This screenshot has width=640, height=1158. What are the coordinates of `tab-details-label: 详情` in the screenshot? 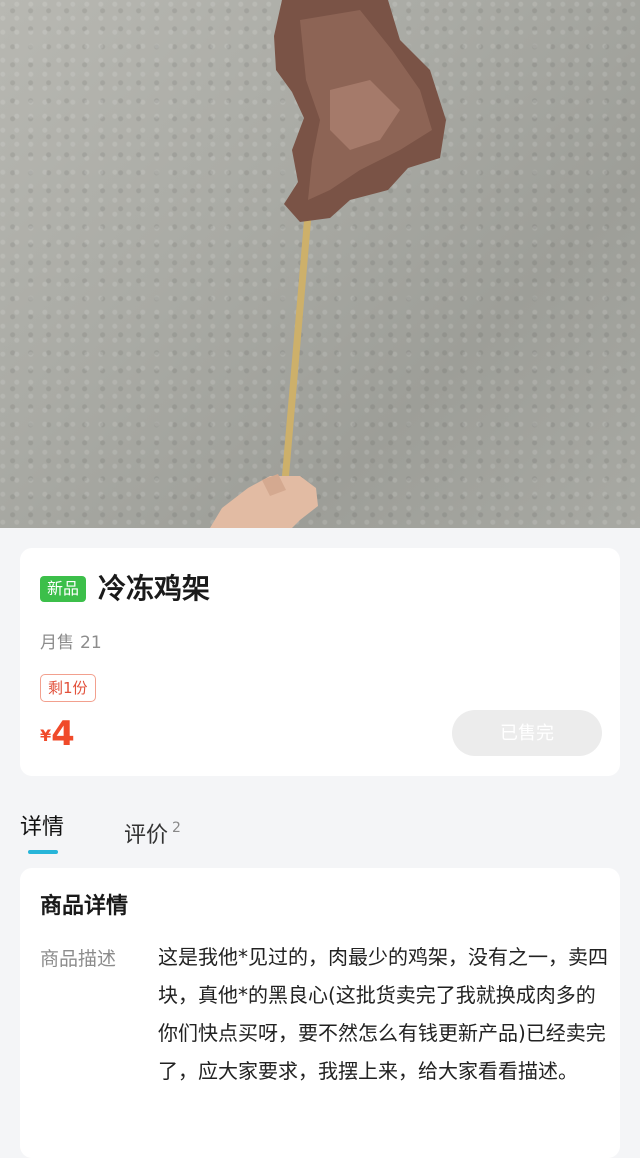 It's located at (42, 827).